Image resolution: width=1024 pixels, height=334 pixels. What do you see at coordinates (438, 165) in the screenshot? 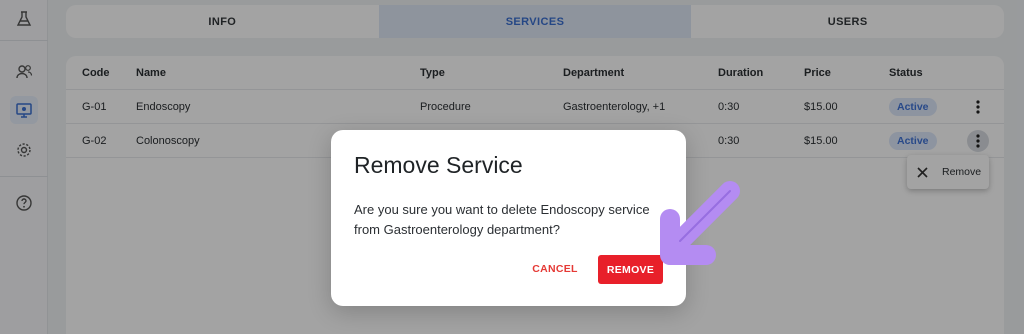
I see `dialog-title: Remove Service` at bounding box center [438, 165].